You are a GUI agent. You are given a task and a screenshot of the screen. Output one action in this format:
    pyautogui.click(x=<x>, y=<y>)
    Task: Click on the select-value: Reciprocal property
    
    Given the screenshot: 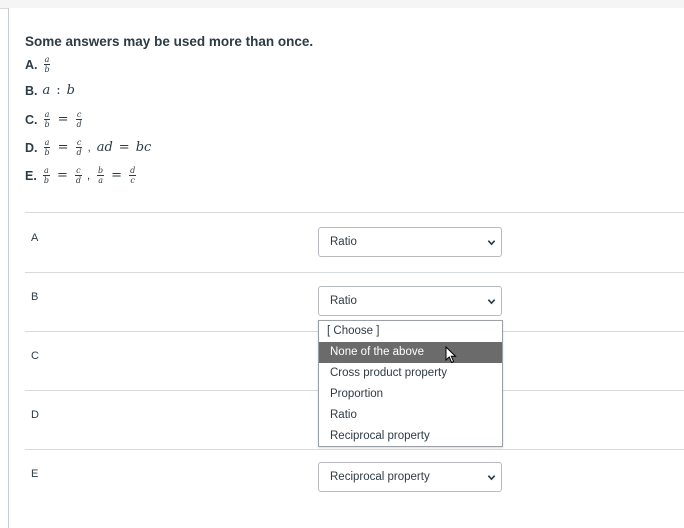 What is the action you would take?
    pyautogui.click(x=380, y=477)
    